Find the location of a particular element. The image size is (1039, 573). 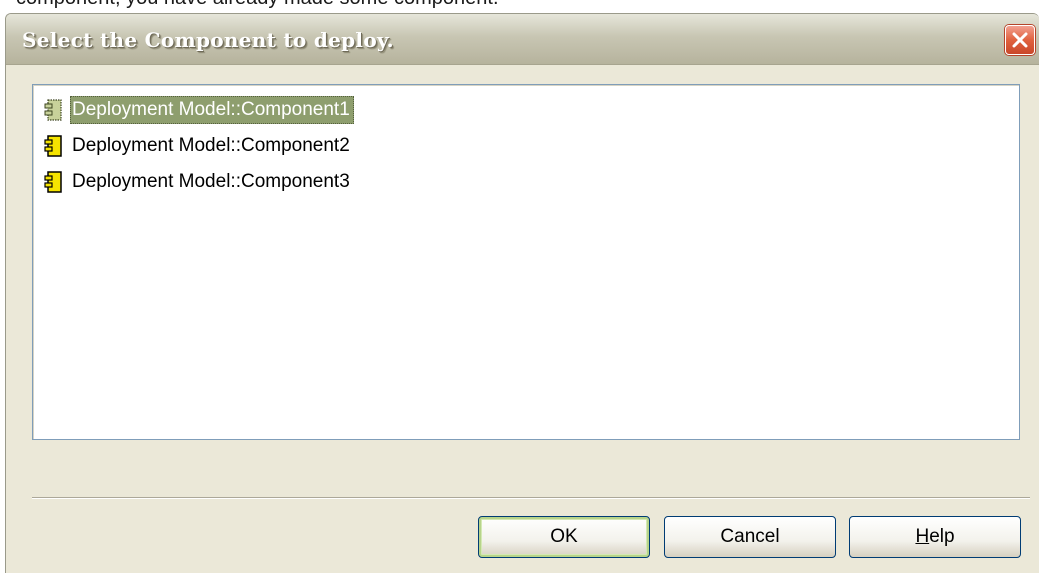

list-item: Deployment Model::Component3 is located at coordinates (198, 182).